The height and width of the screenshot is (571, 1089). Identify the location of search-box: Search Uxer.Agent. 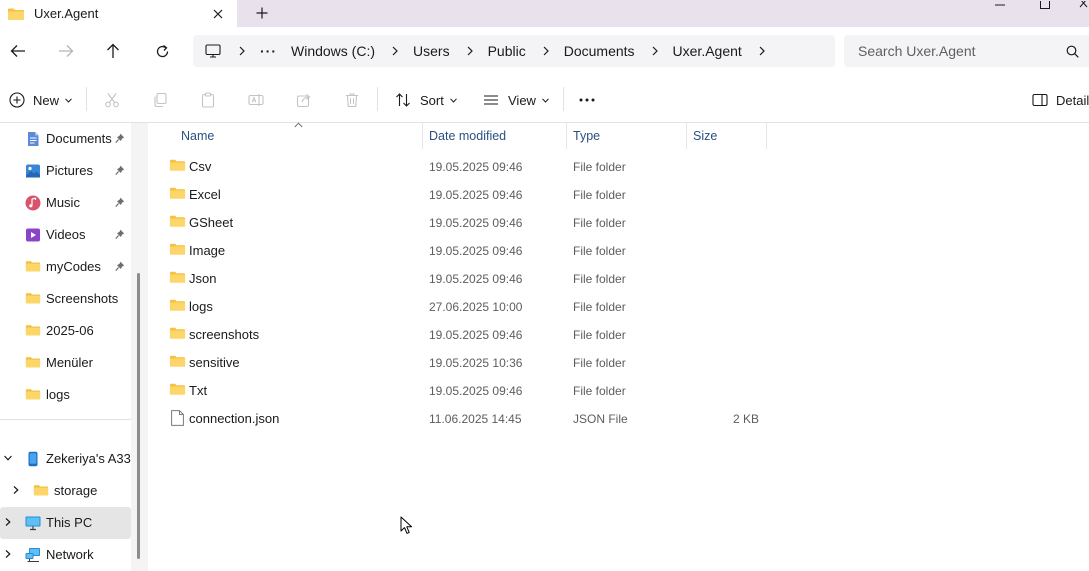
(966, 51).